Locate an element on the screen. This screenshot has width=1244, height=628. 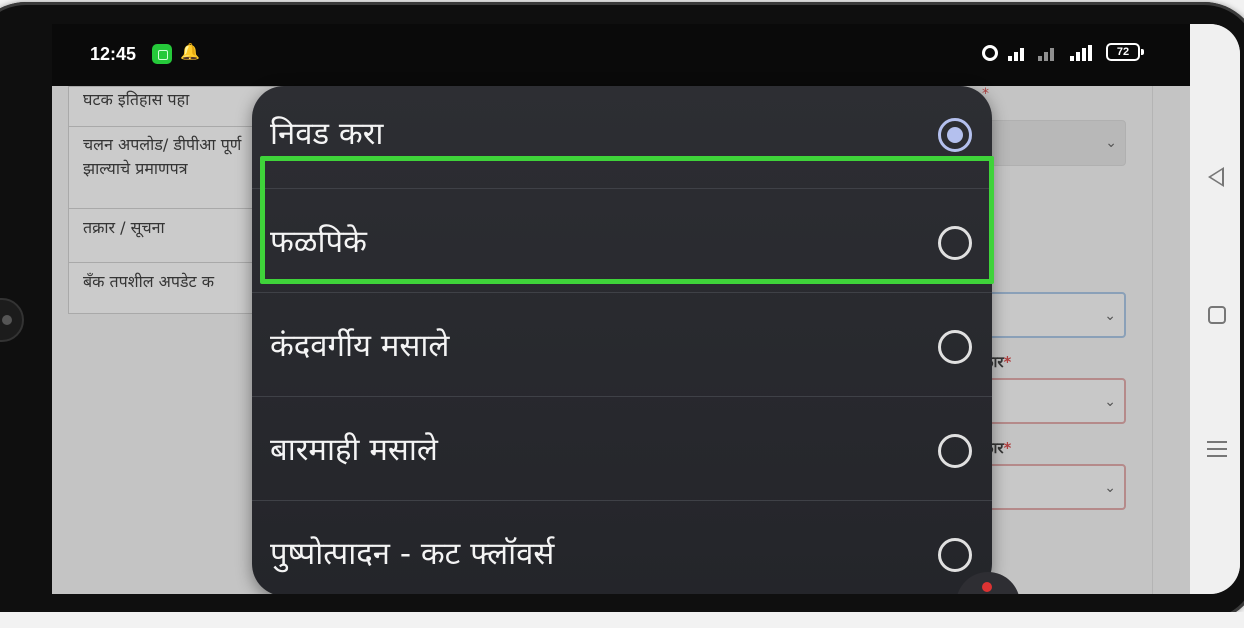
status-time: 12:45 is located at coordinates (113, 54).